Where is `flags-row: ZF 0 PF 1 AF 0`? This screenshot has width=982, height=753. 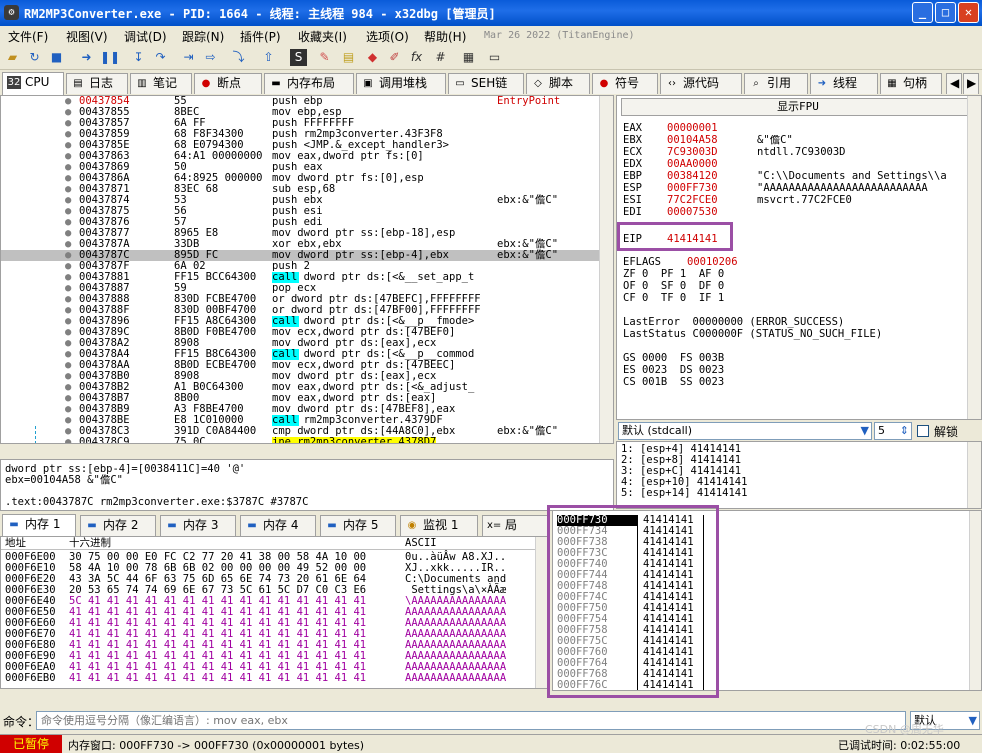
flags-row: ZF 0 PF 1 AF 0 is located at coordinates (673, 274).